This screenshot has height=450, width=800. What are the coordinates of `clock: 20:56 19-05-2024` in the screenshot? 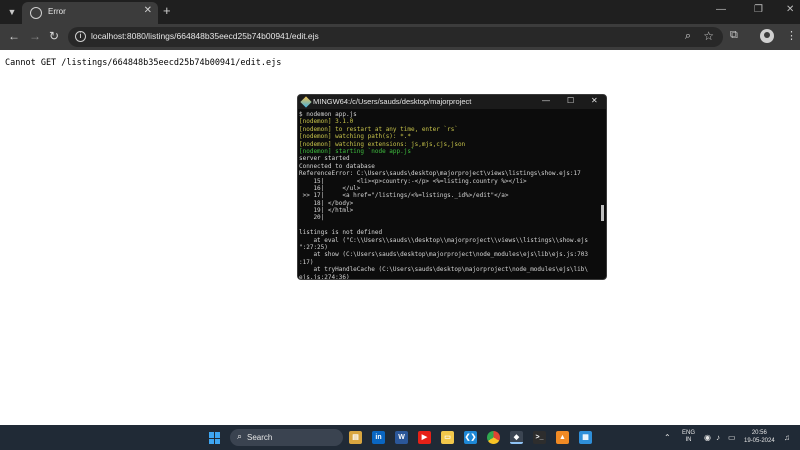 It's located at (759, 437).